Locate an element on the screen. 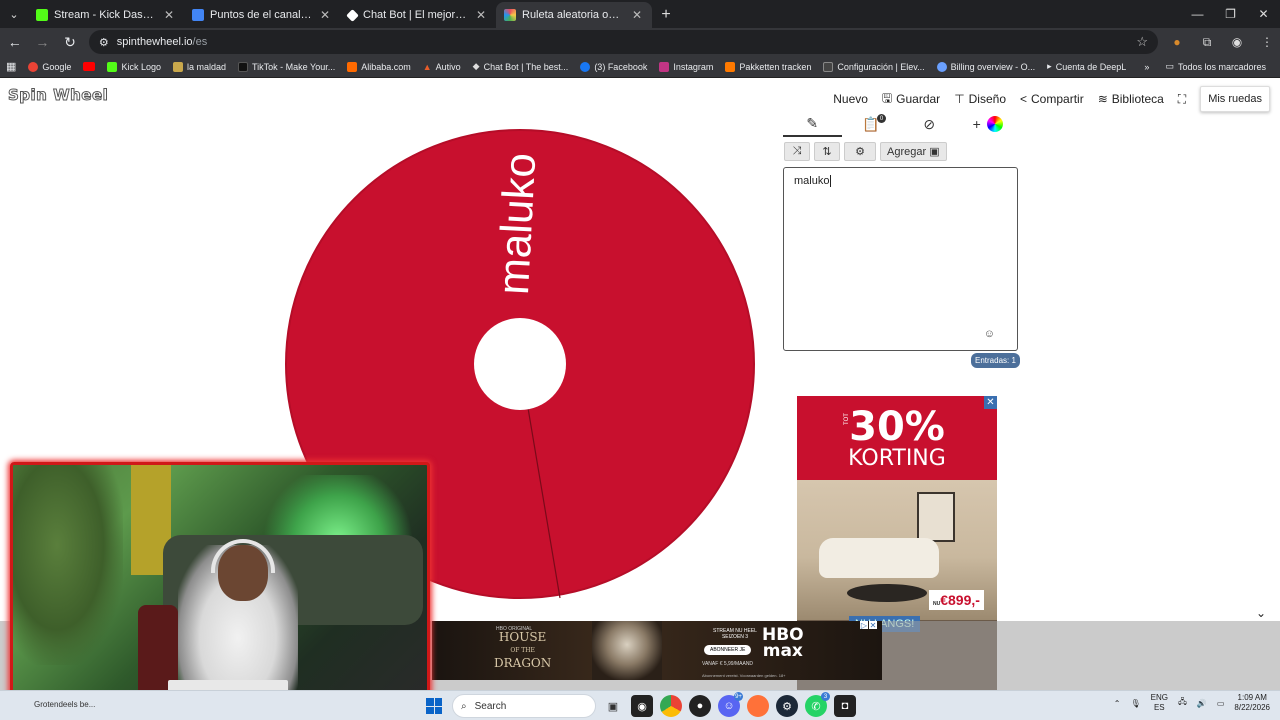  language-indicator: ENG ES is located at coordinates (1159, 703).